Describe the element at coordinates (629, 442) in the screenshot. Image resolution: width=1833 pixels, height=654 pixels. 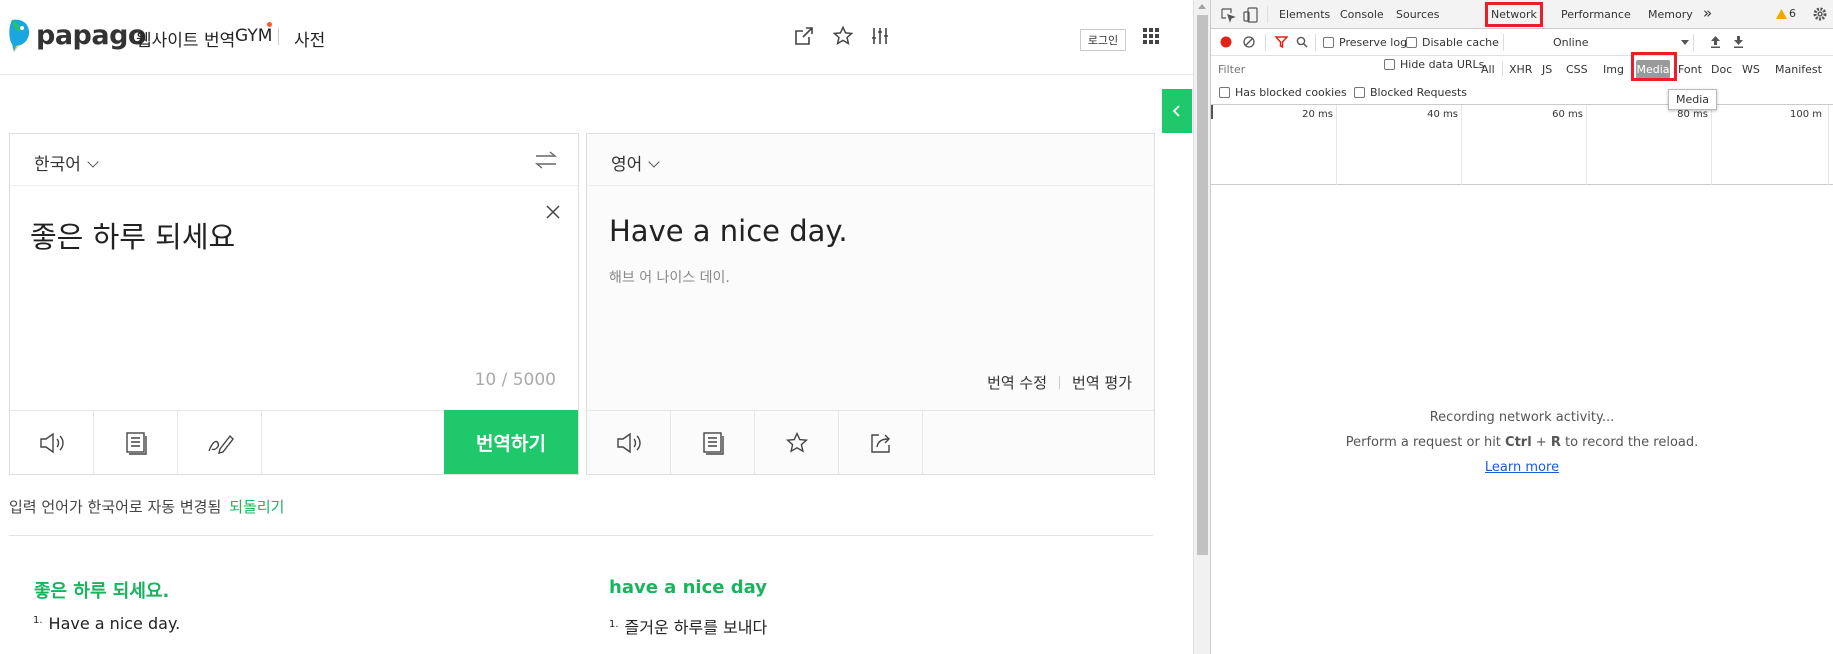
I see `target-speaker-button` at that location.